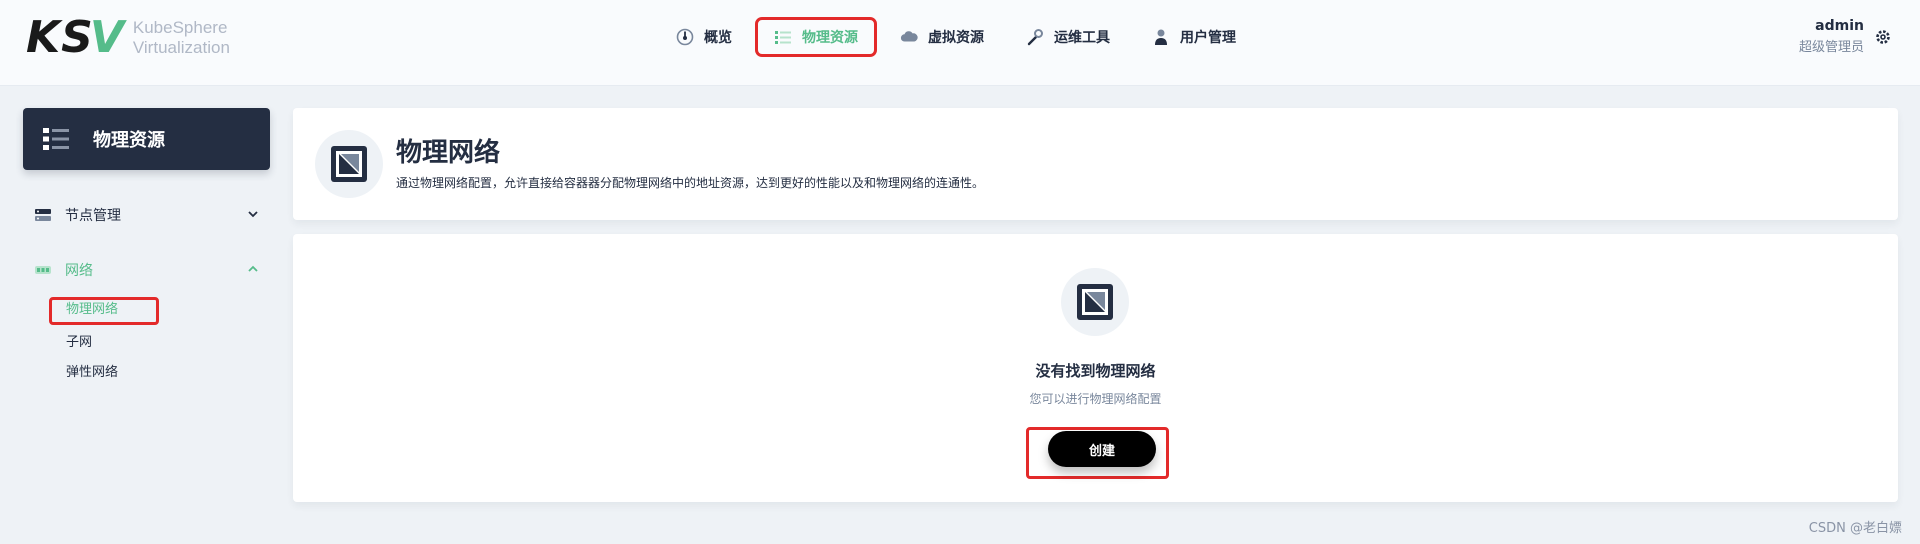  I want to click on user-icon, so click(1161, 37).